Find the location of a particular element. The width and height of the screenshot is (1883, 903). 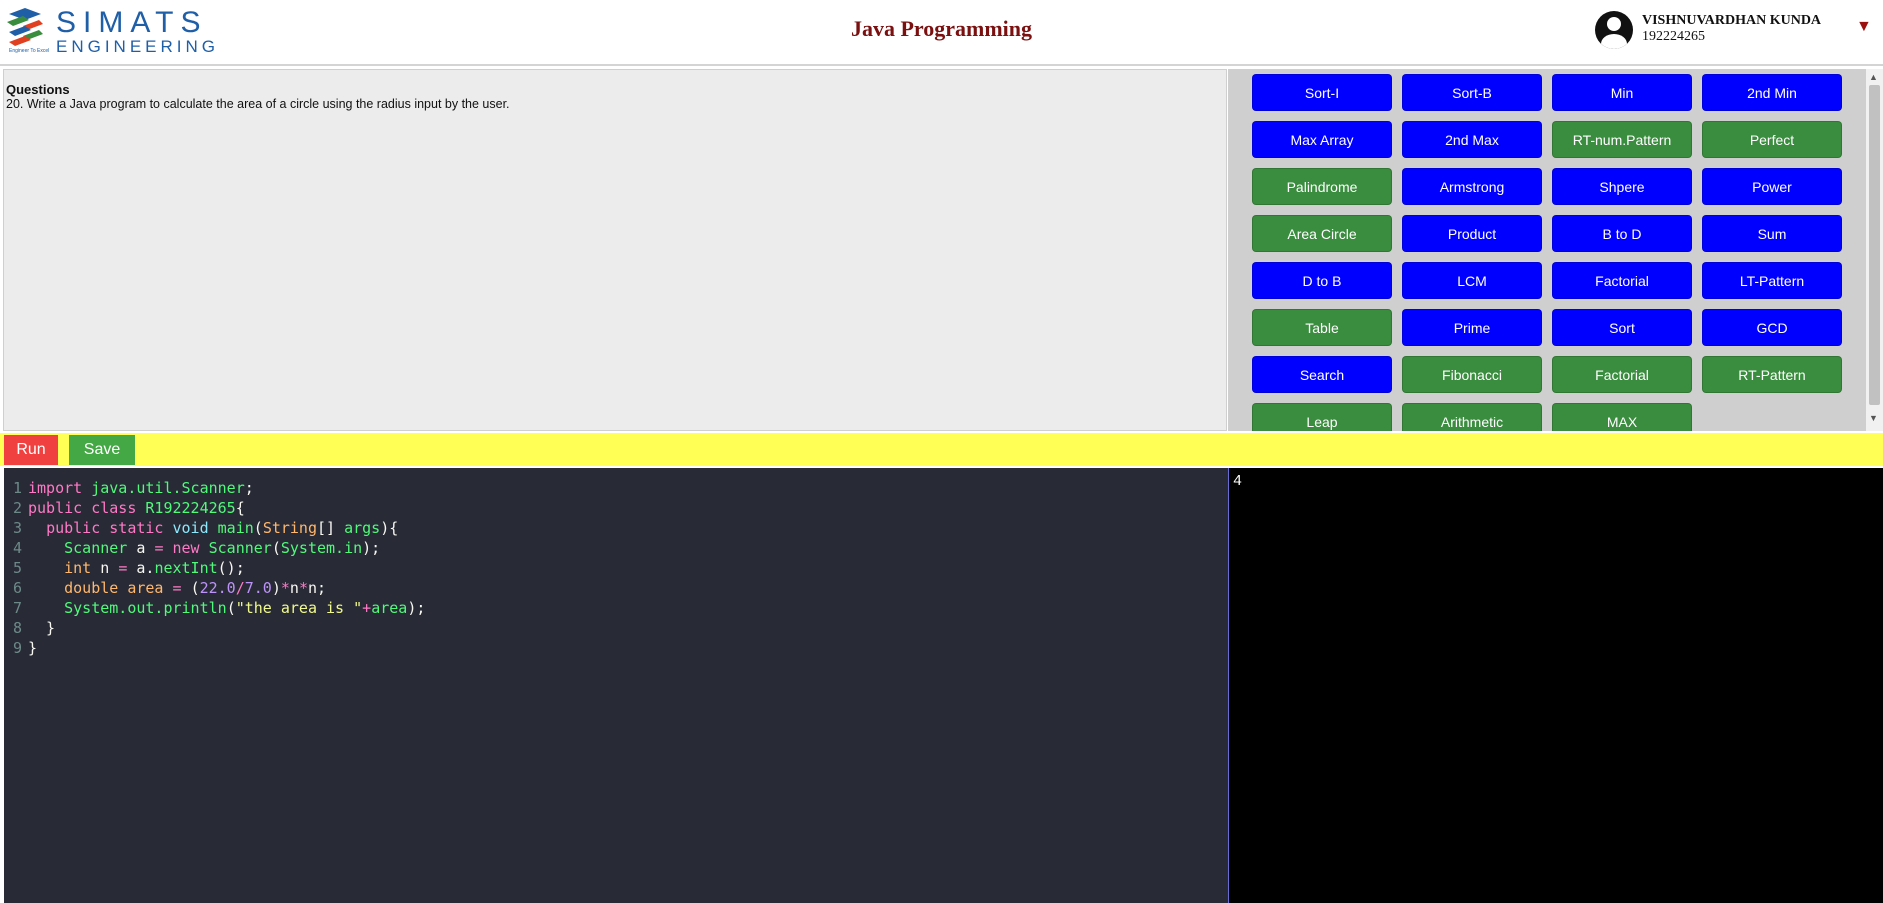

scrollbar-thumb is located at coordinates (1874, 245).